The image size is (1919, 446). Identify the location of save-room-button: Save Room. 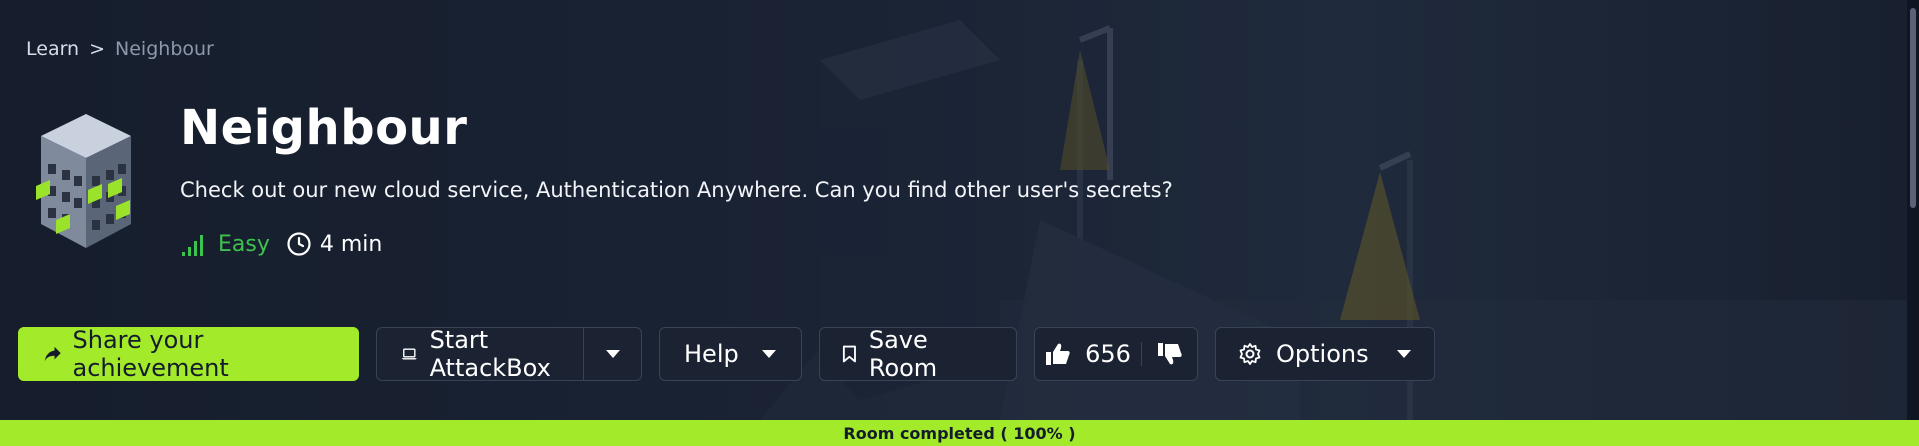
(918, 354).